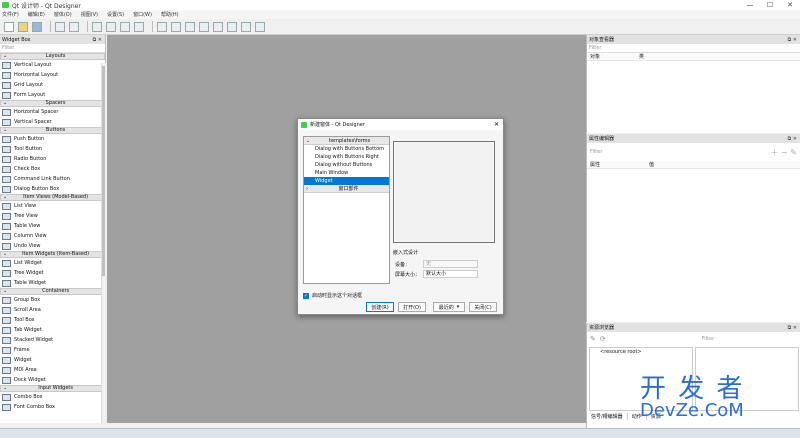 The image size is (800, 438). I want to click on property-tools-icon: ＋ − ✎, so click(784, 152).